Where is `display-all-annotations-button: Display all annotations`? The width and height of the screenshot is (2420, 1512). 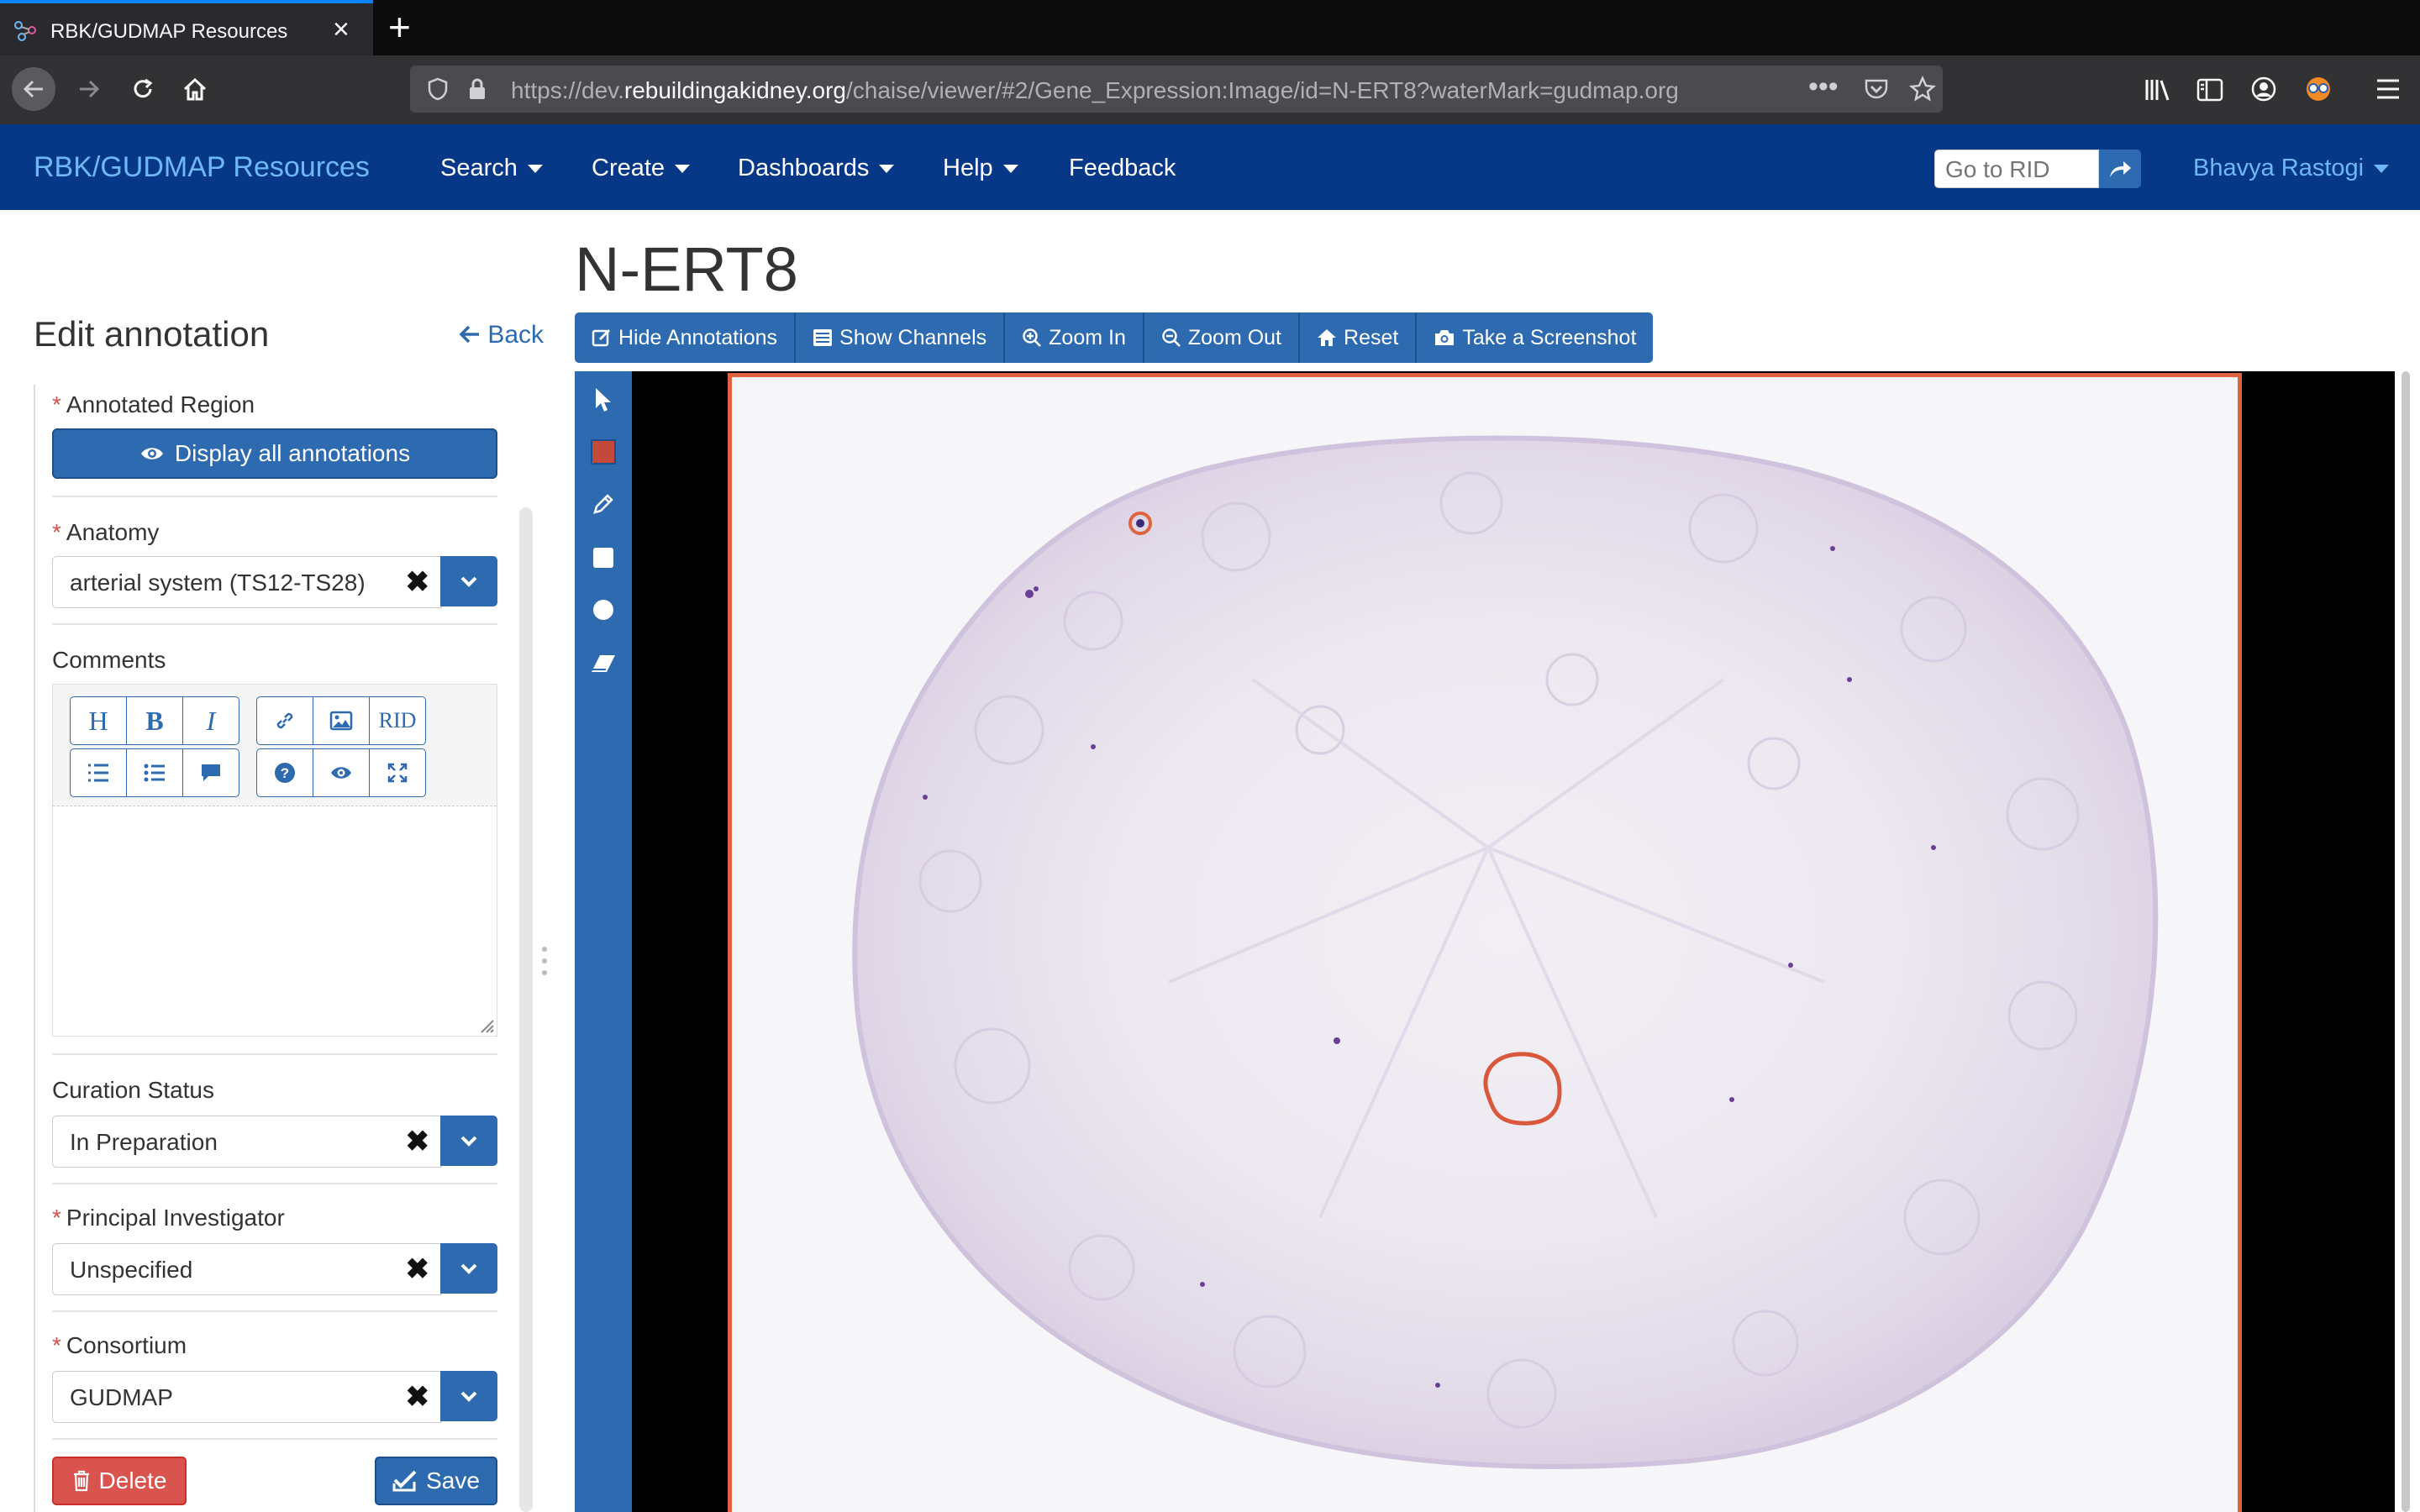
display-all-annotations-button: Display all annotations is located at coordinates (274, 453).